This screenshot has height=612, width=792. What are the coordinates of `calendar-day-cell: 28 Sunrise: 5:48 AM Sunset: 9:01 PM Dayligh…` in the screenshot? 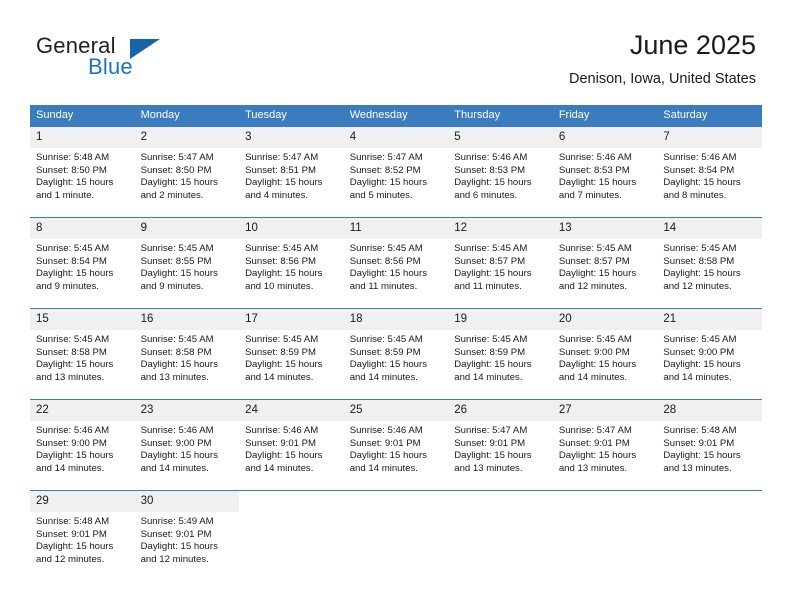 It's located at (709, 445).